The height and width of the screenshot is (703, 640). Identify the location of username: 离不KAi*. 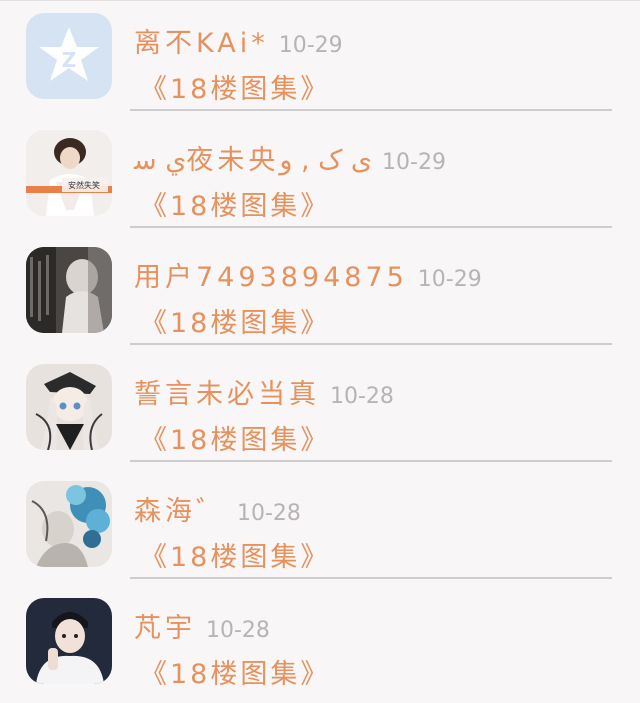
(201, 40).